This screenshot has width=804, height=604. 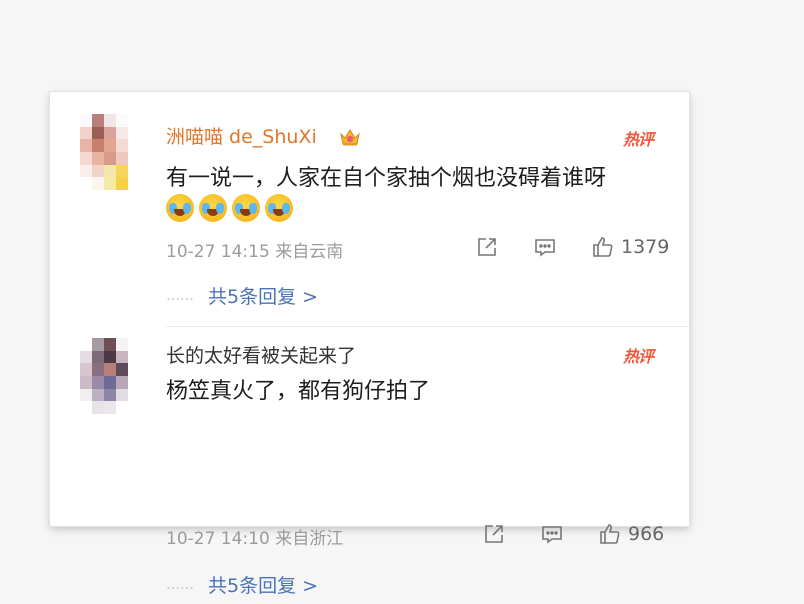 What do you see at coordinates (229, 208) in the screenshot?
I see `emoji-row` at bounding box center [229, 208].